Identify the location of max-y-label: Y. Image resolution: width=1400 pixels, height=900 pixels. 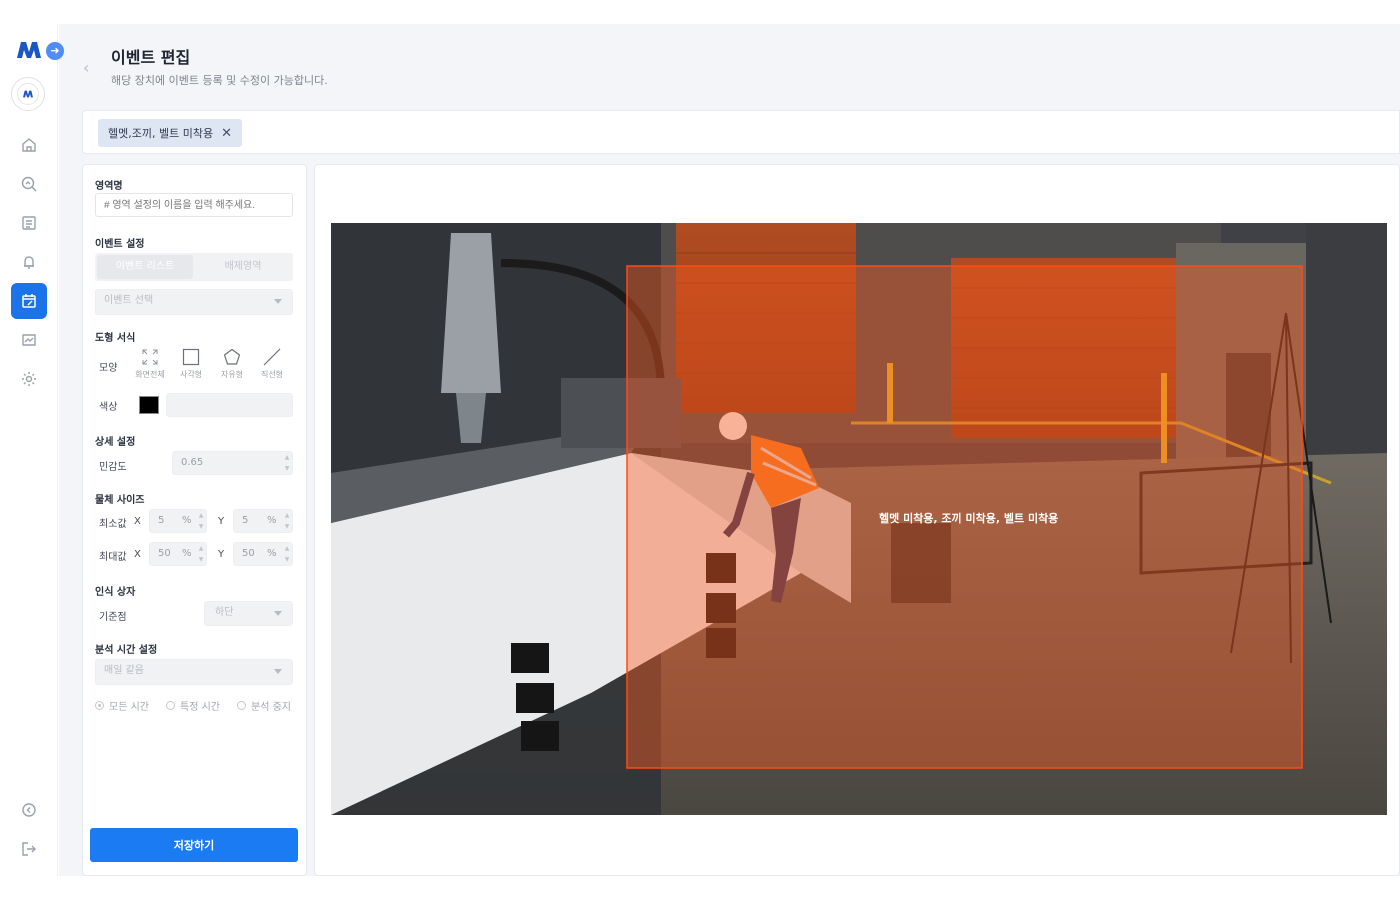
(221, 554).